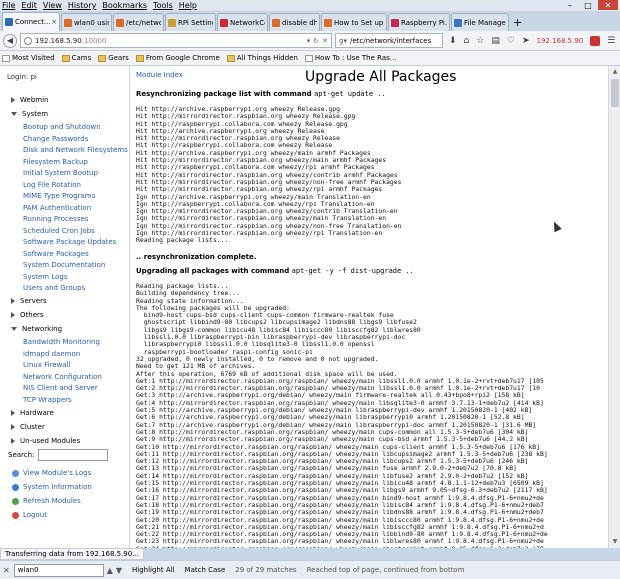 The image size is (620, 579). Describe the element at coordinates (15, 501) in the screenshot. I see `refresh-icon` at that location.